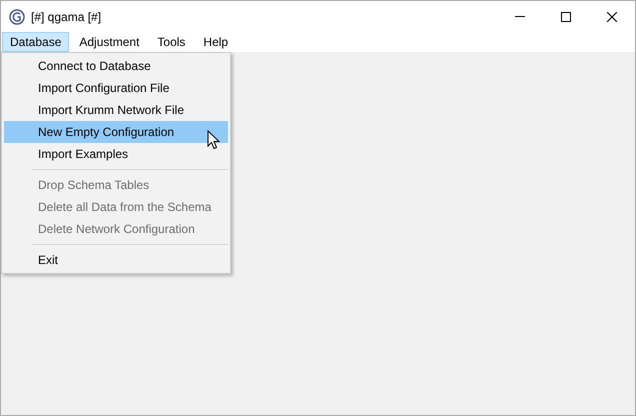  Describe the element at coordinates (116, 66) in the screenshot. I see `menu-option: Connect to Database` at that location.